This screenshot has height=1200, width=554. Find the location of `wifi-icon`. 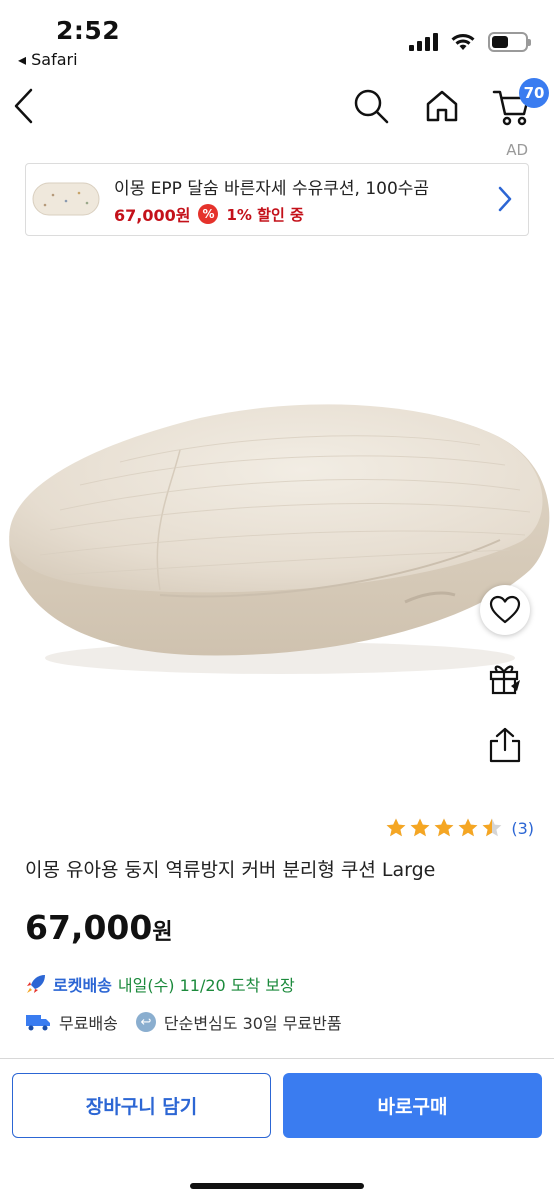

wifi-icon is located at coordinates (463, 42).